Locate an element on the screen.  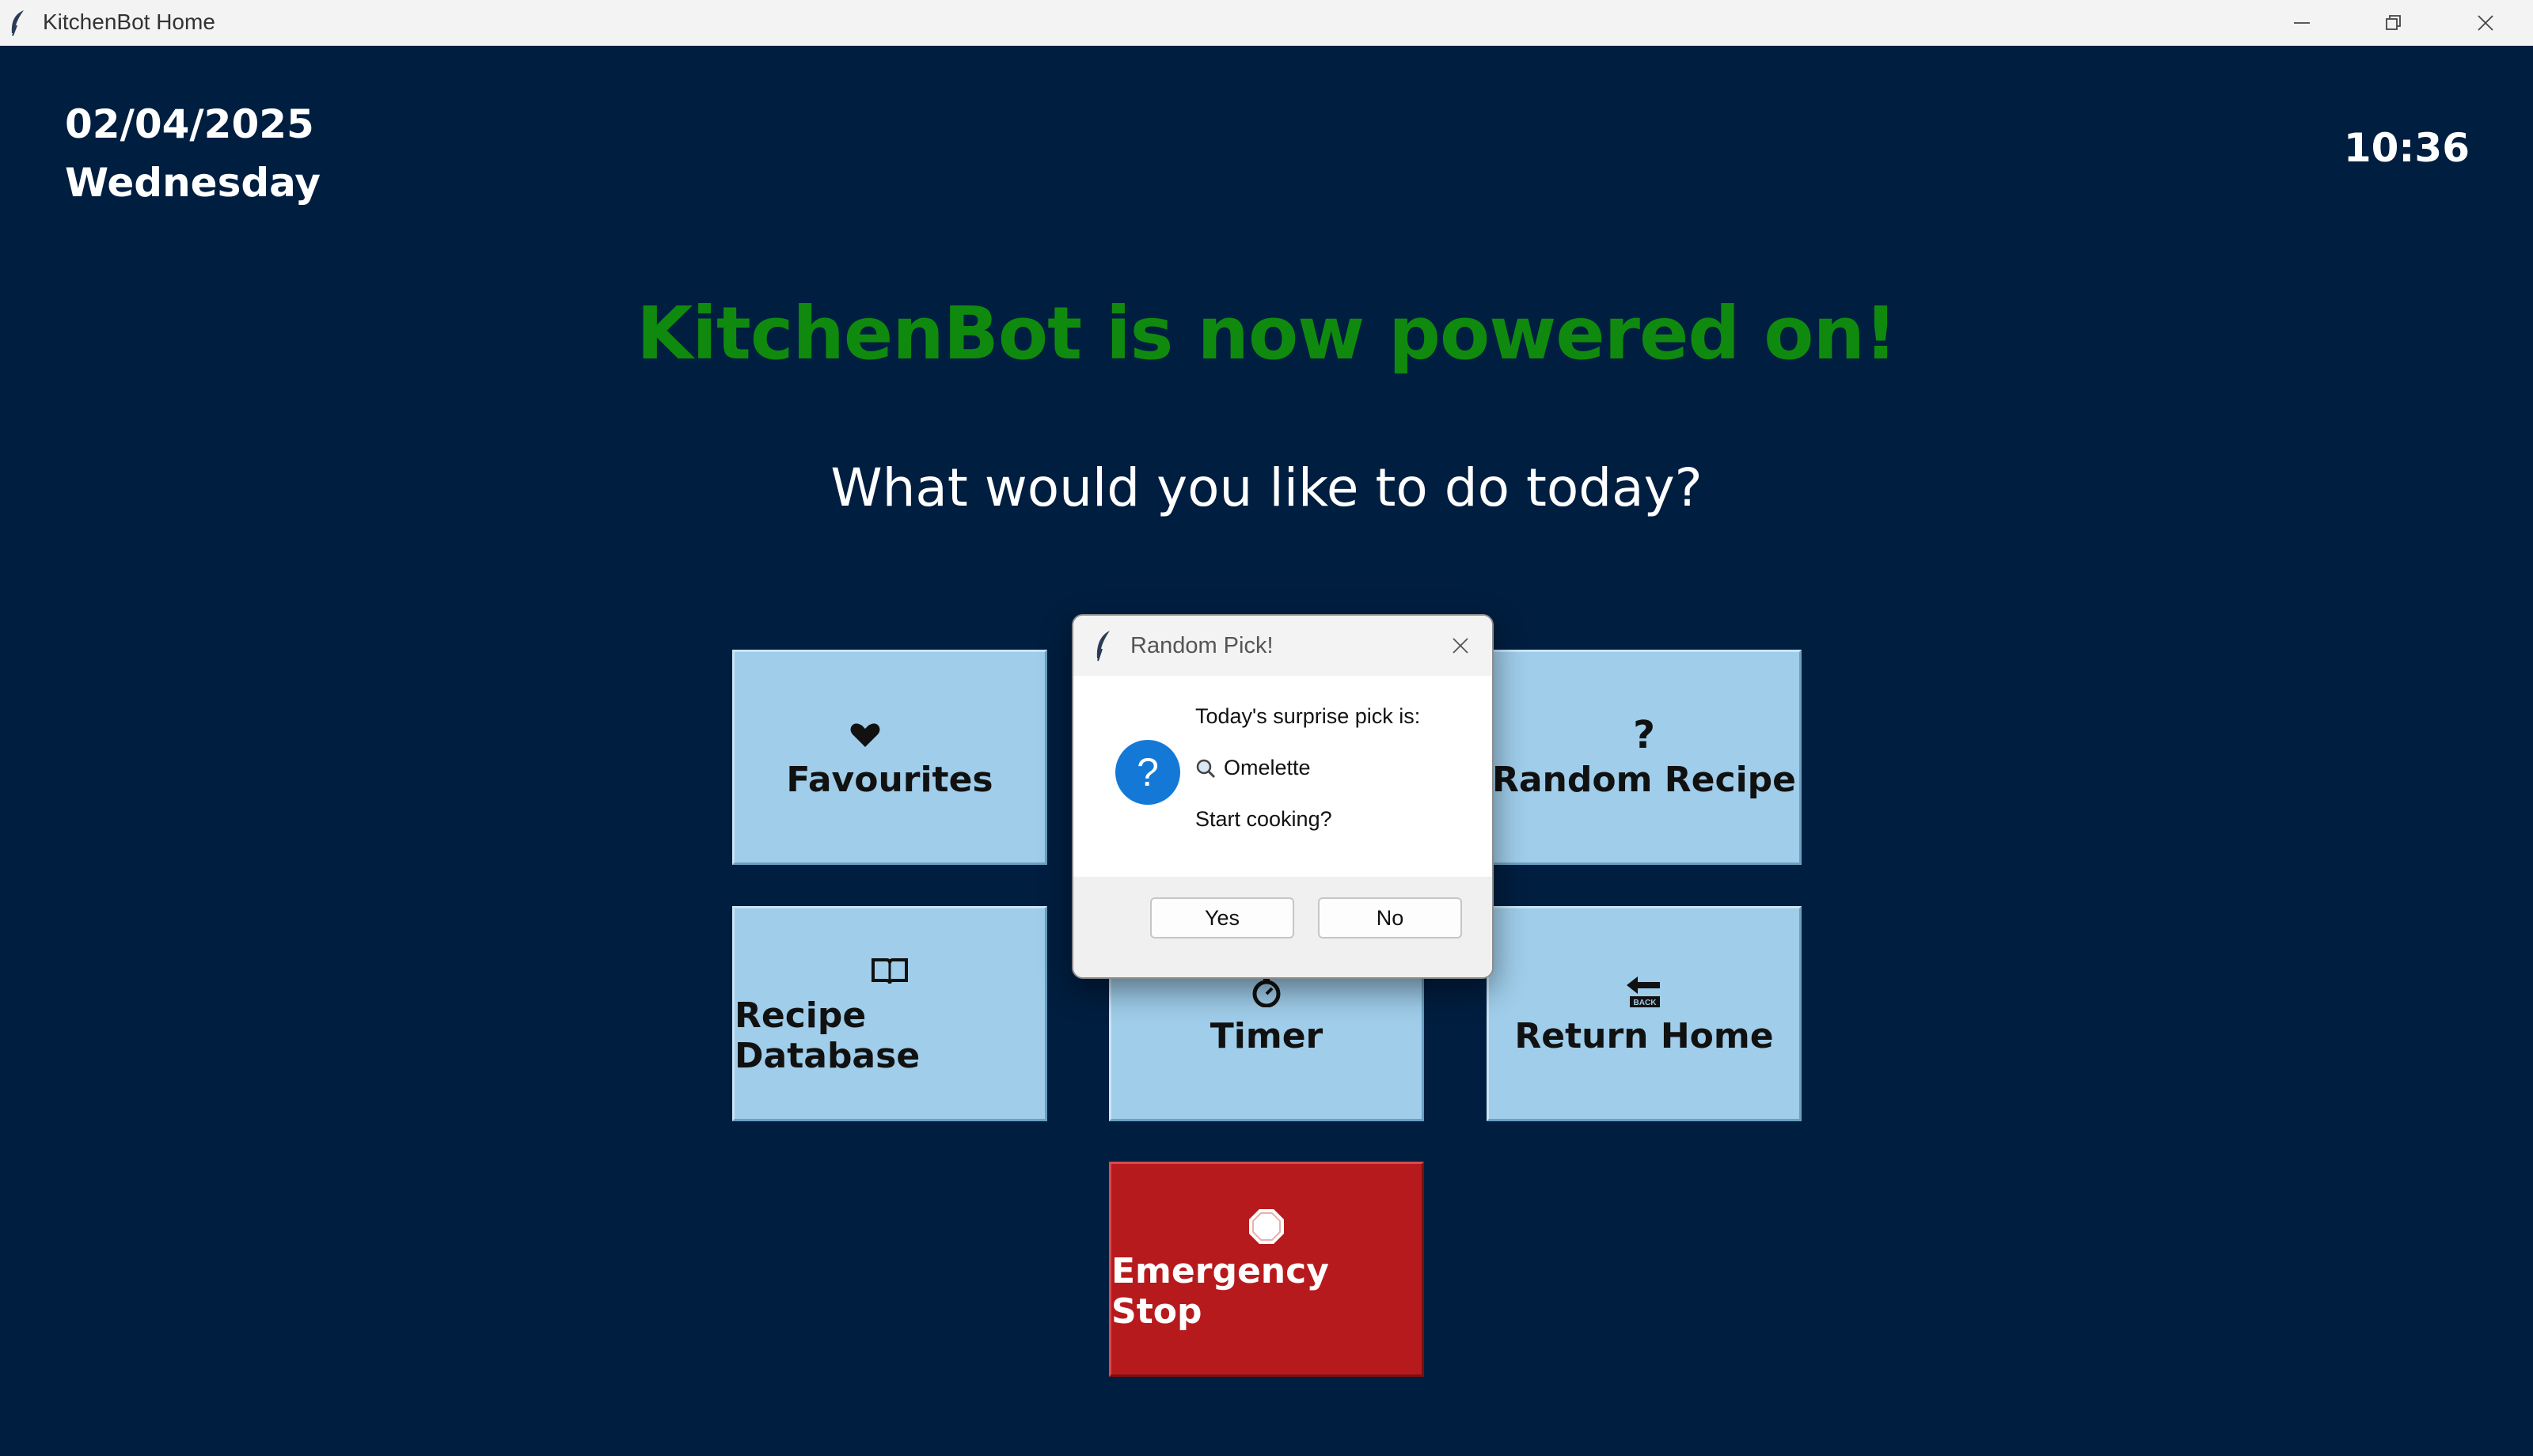
emergency-stop-button: Emergency Stop is located at coordinates (1266, 1269).